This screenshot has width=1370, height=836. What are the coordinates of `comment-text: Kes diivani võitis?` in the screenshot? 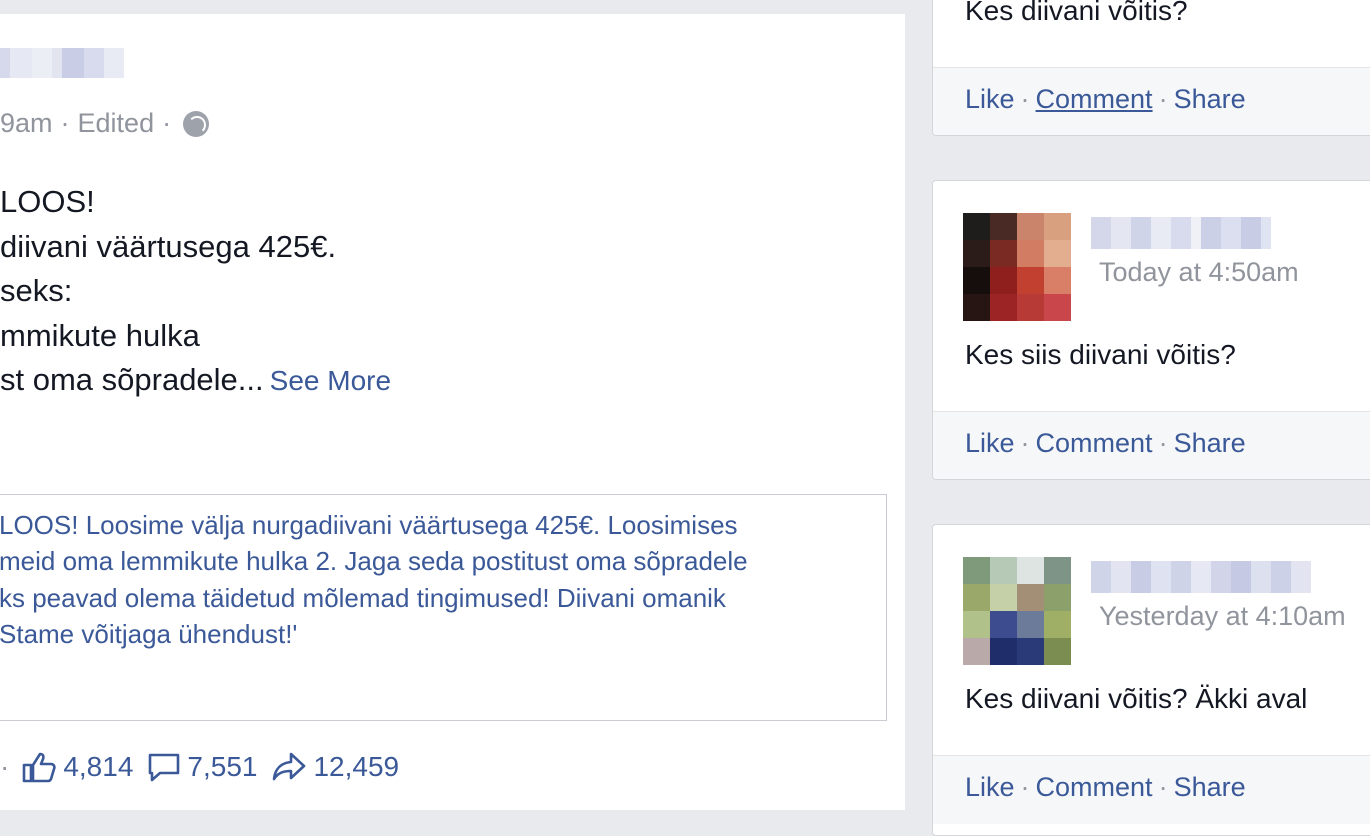 It's located at (1076, 13).